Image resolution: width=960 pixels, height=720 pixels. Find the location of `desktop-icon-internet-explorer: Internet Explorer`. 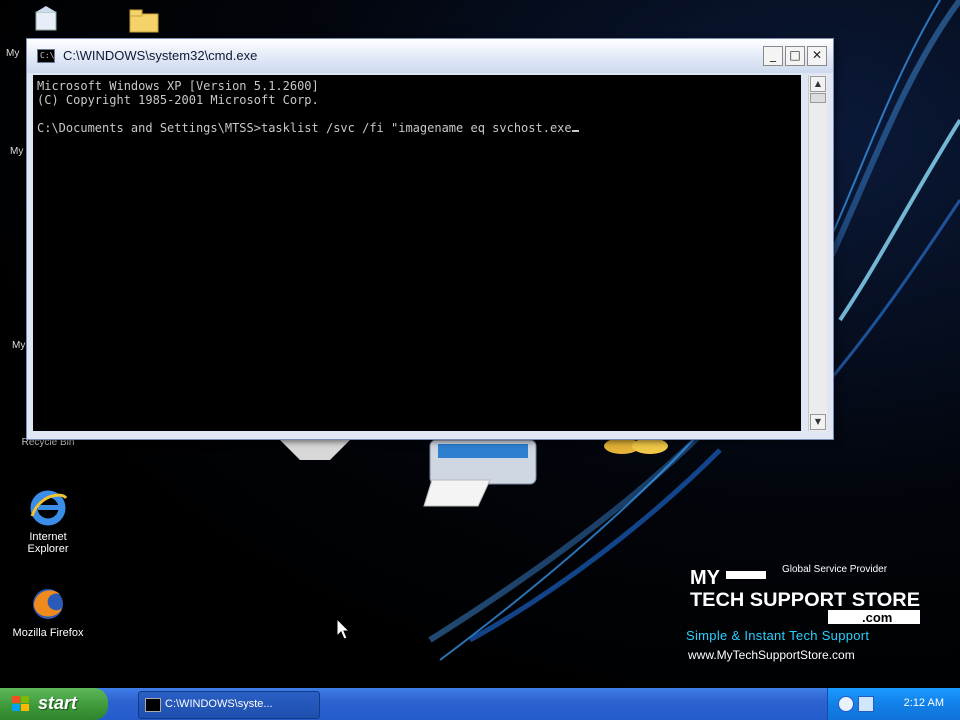

desktop-icon-internet-explorer: Internet Explorer is located at coordinates (48, 521).